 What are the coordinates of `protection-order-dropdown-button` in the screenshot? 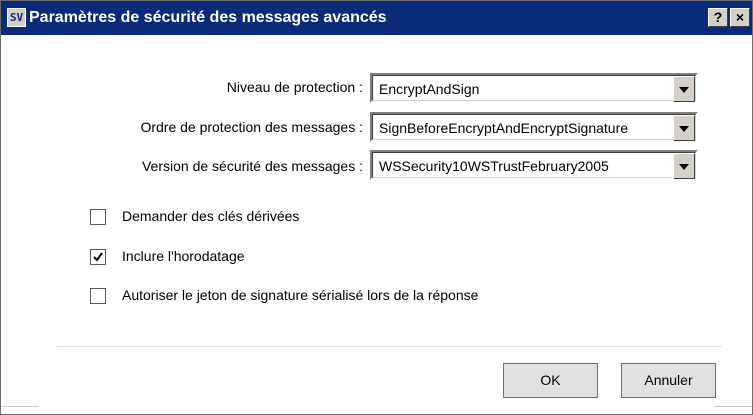 It's located at (684, 128).